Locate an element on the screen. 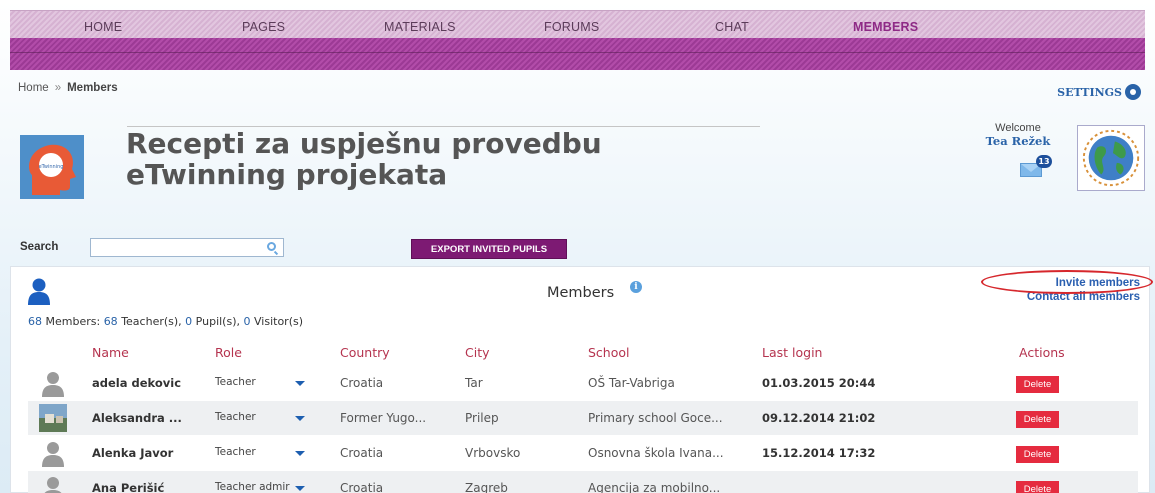  column-header-city: City is located at coordinates (477, 352).